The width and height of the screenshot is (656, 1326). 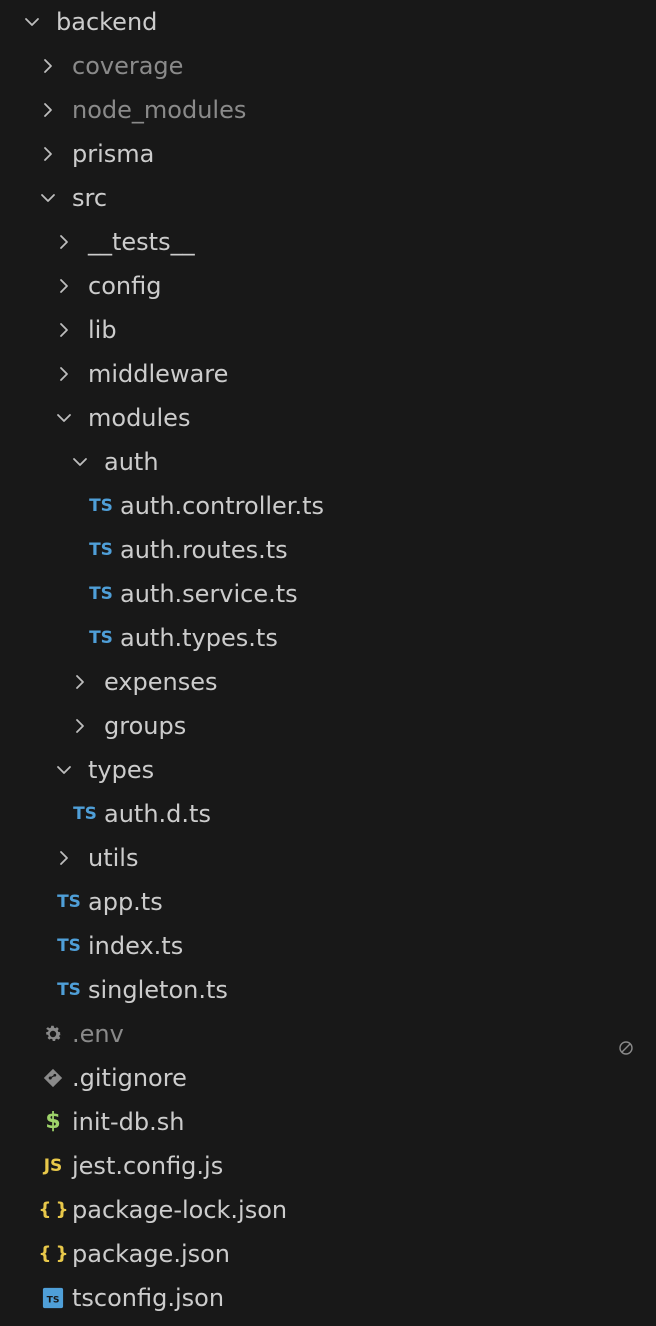 I want to click on file-package-json: { } package.json, so click(x=328, y=1254).